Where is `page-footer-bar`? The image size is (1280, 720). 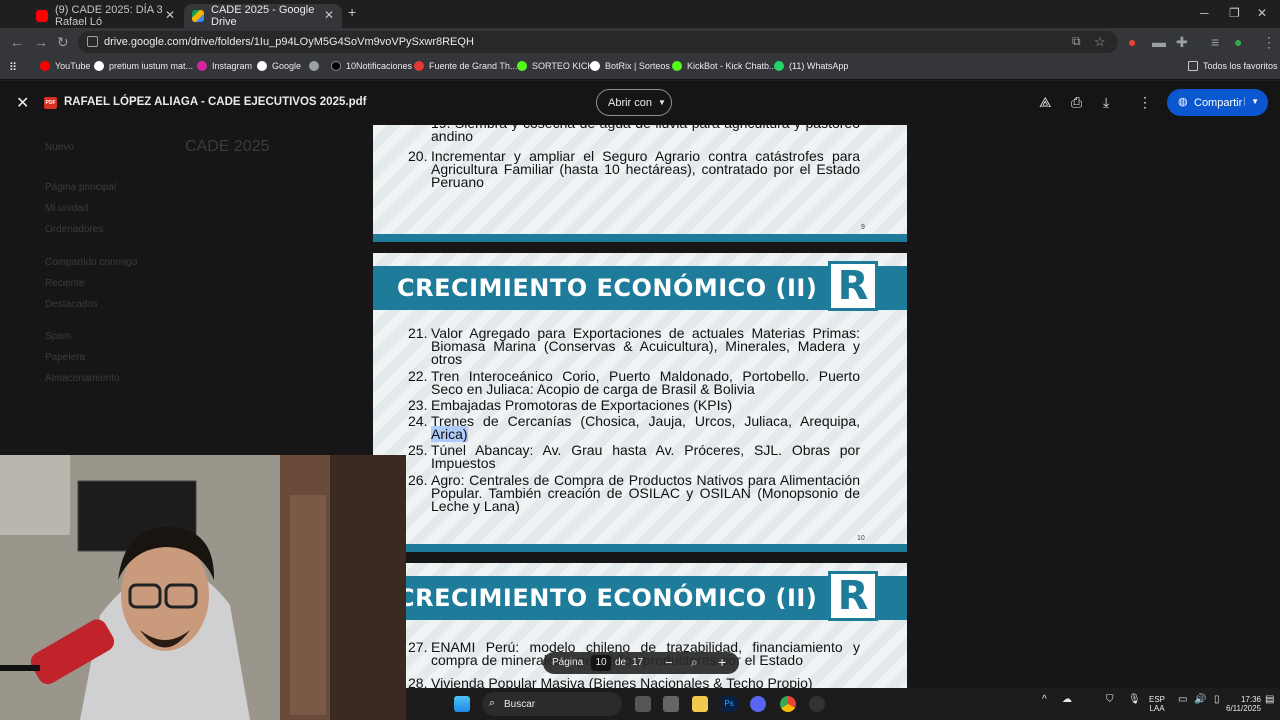 page-footer-bar is located at coordinates (640, 238).